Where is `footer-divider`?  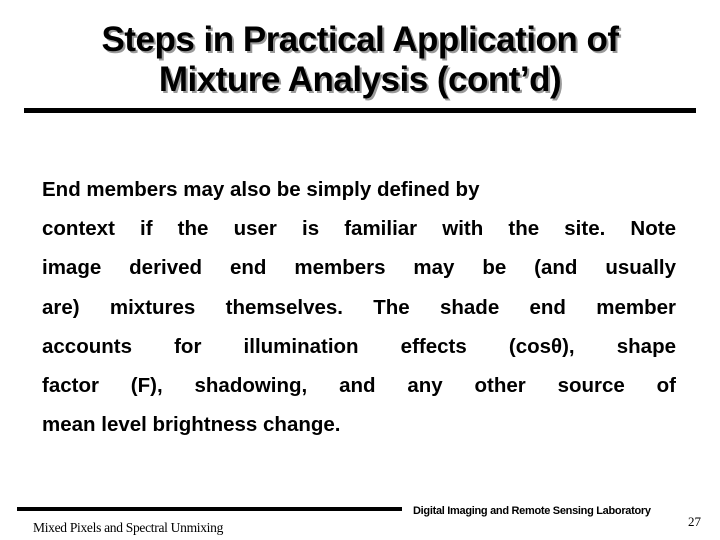 footer-divider is located at coordinates (209, 509).